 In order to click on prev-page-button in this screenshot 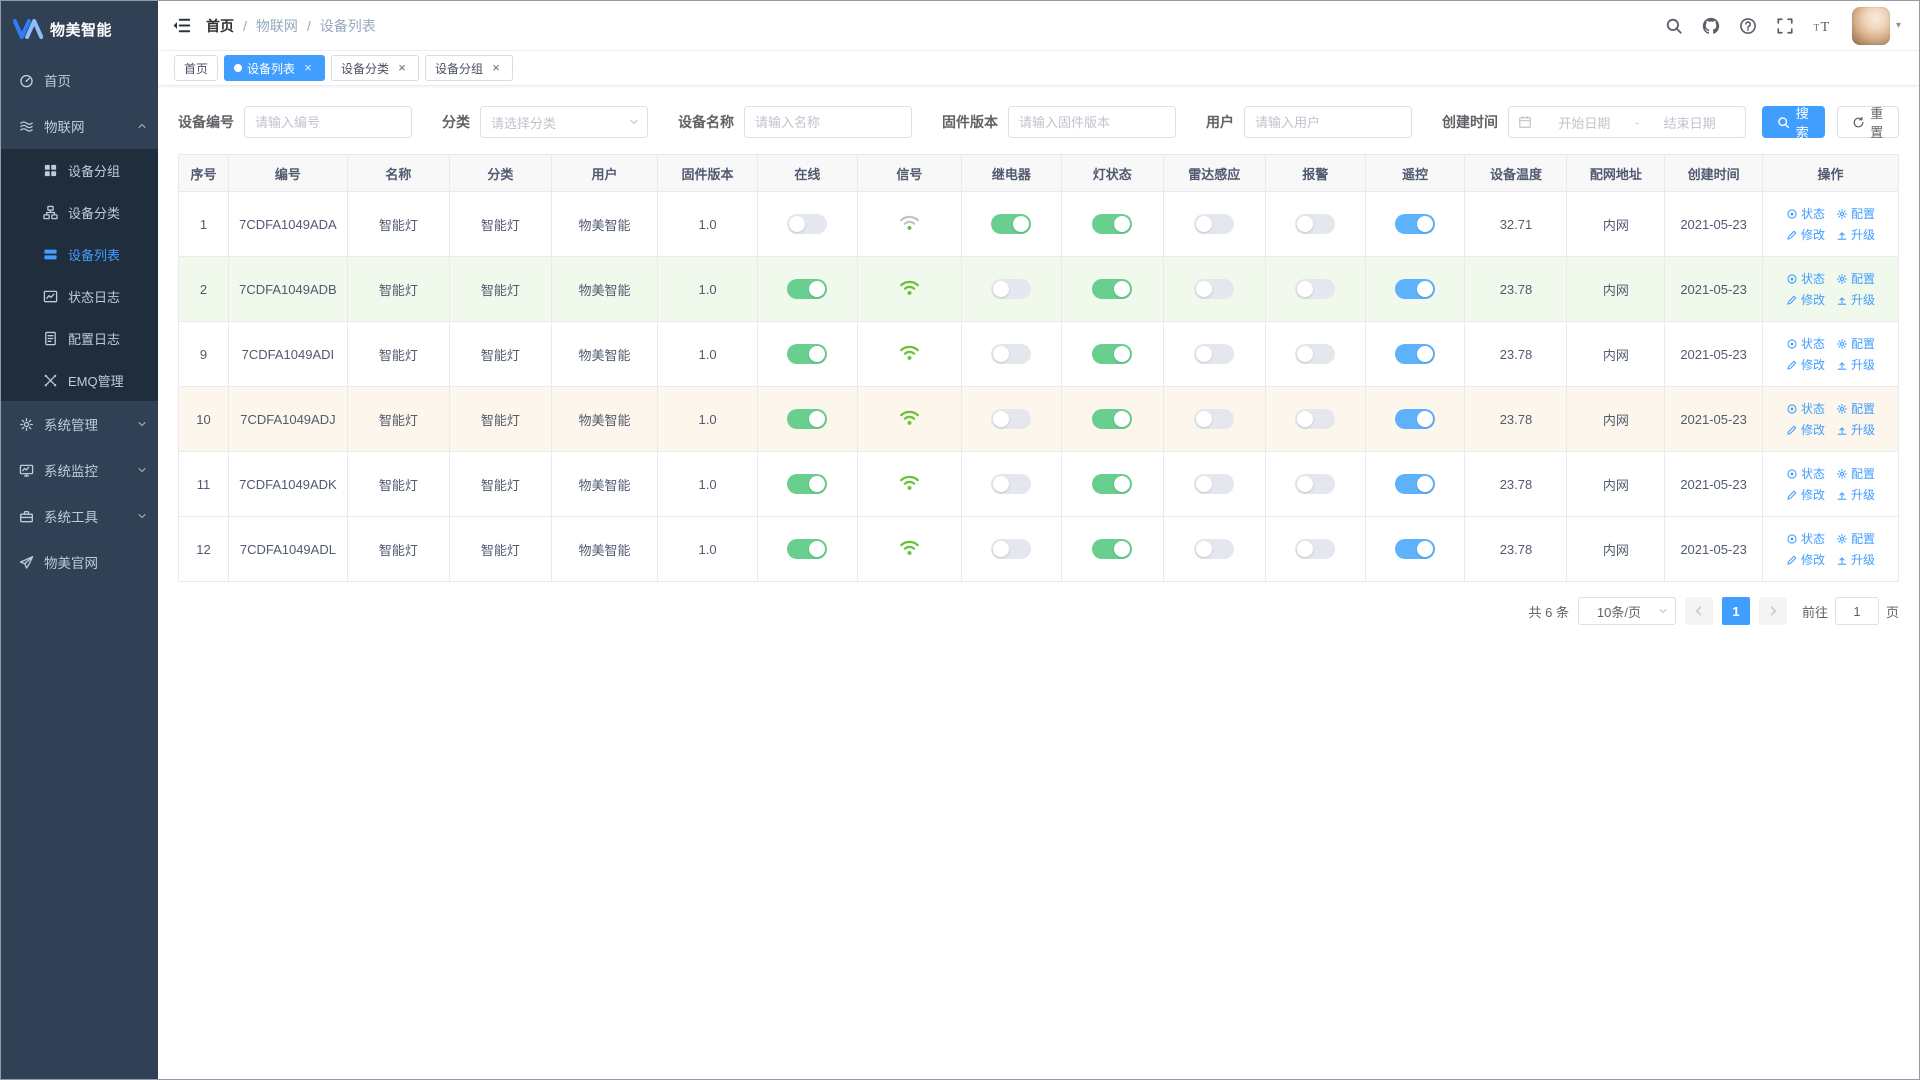, I will do `click(1698, 611)`.